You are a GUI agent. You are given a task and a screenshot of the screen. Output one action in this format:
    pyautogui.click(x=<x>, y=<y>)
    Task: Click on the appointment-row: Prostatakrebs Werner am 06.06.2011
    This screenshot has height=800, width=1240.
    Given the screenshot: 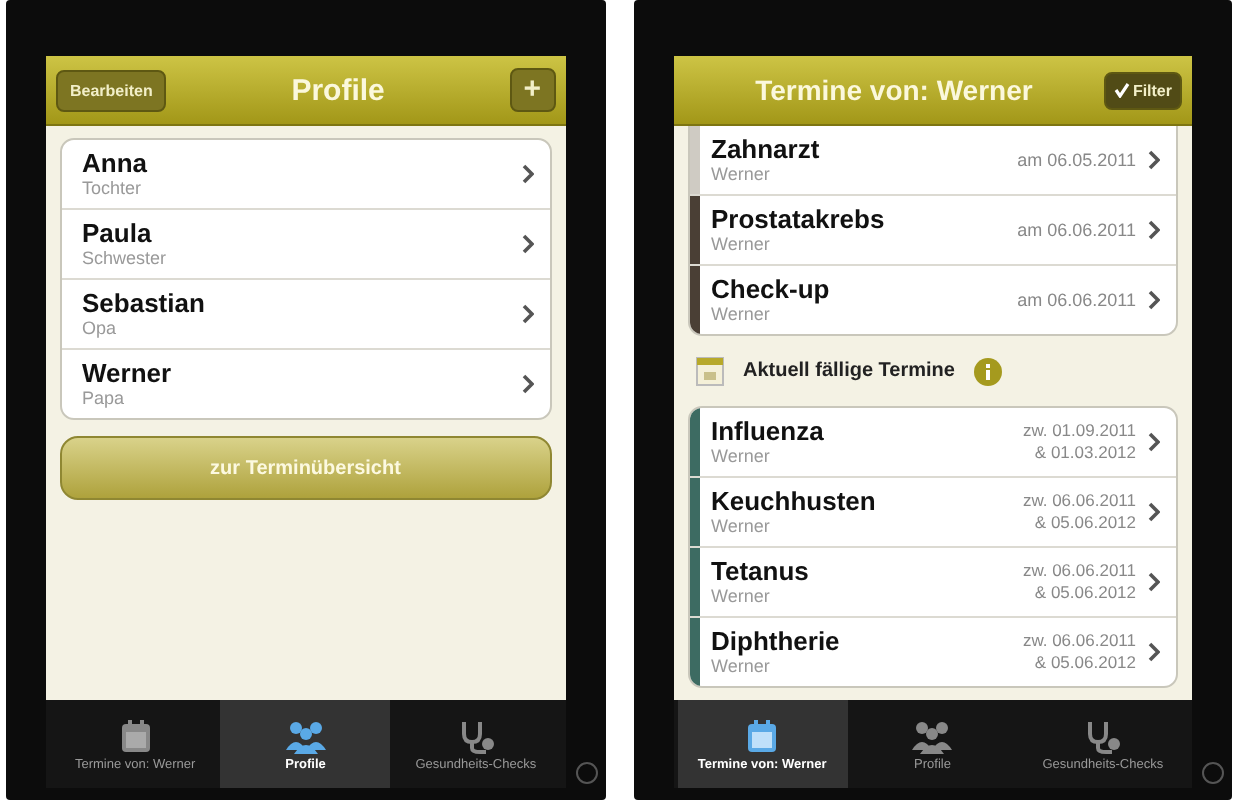 What is the action you would take?
    pyautogui.click(x=932, y=229)
    